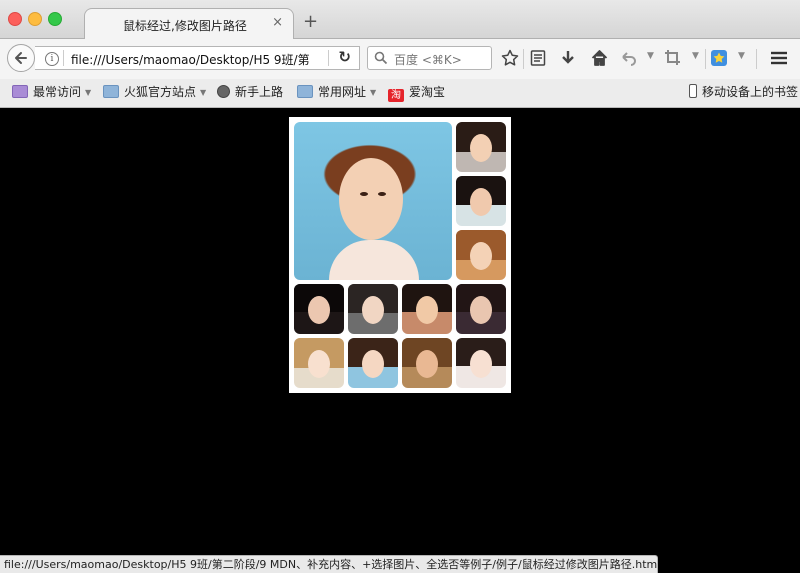 The image size is (800, 573). I want to click on tab-active: 鼠标经过,修改图片路径 ×, so click(189, 23).